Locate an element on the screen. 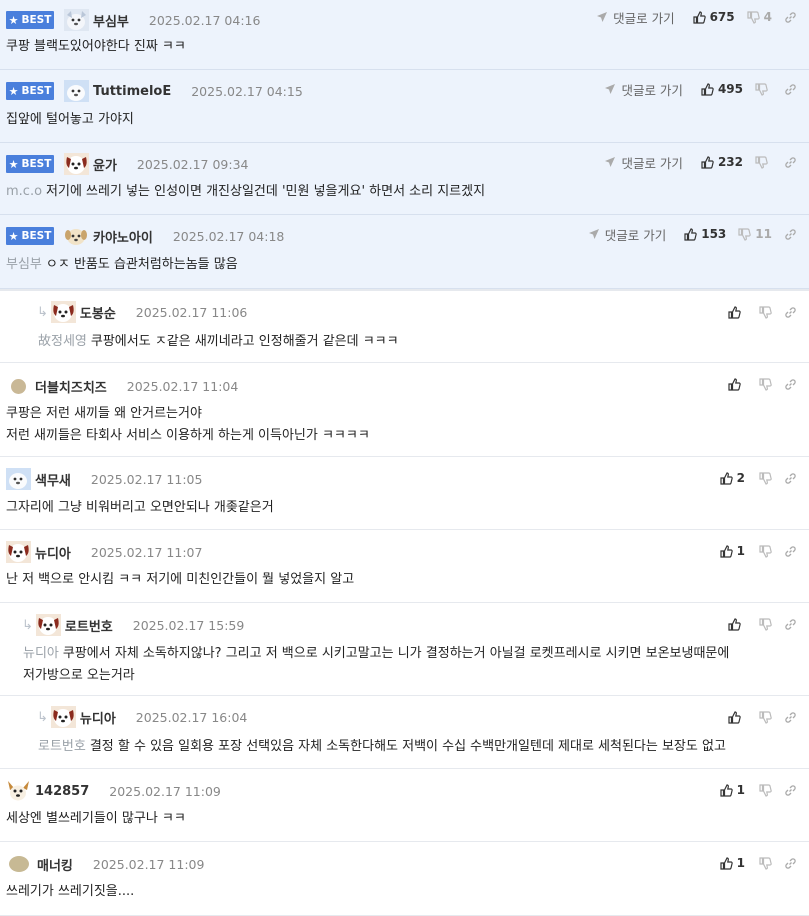 This screenshot has height=916, width=809. mention-tag: 부심부 is located at coordinates (24, 264).